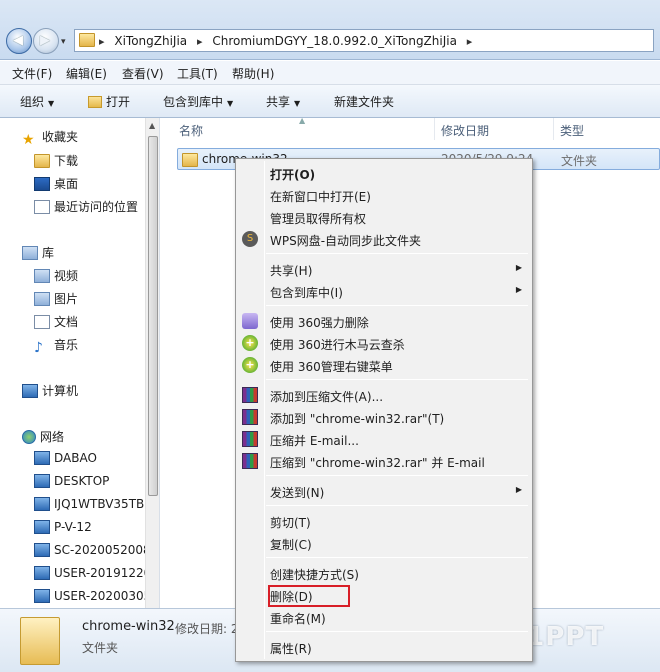 The width and height of the screenshot is (660, 672). I want to click on menu-item-label: 在新窗口中打开(E), so click(320, 197).